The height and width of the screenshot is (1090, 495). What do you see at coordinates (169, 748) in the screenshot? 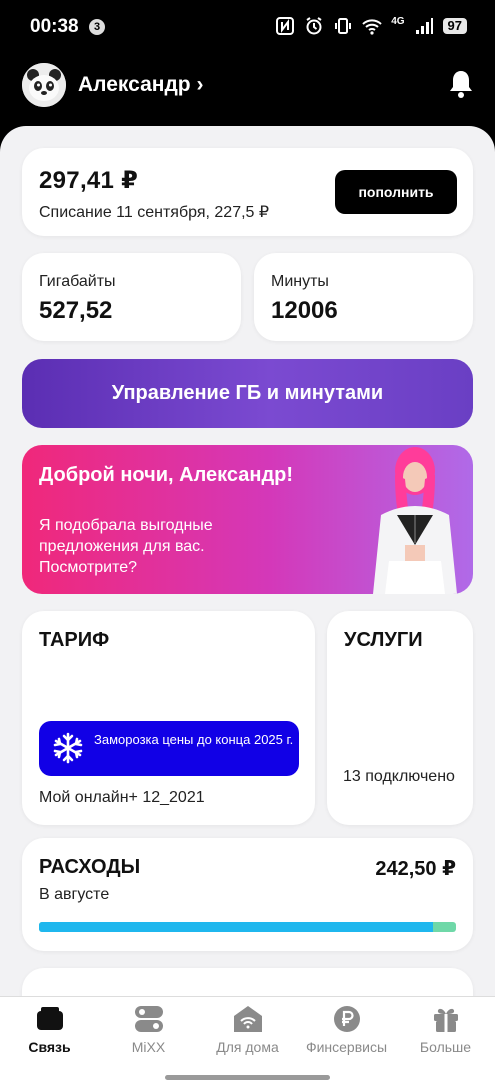
I see `price-freeze-badge: Заморозка цены до конца 2025 г.` at bounding box center [169, 748].